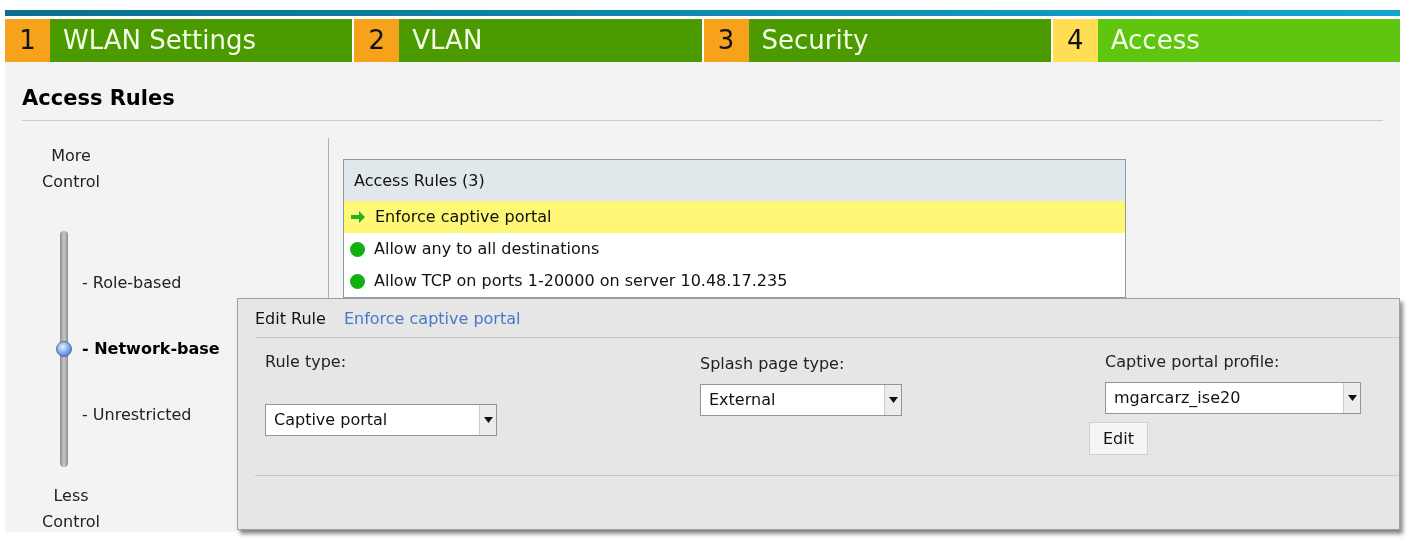 This screenshot has width=1410, height=541. I want to click on scale-label: More Control, so click(71, 169).